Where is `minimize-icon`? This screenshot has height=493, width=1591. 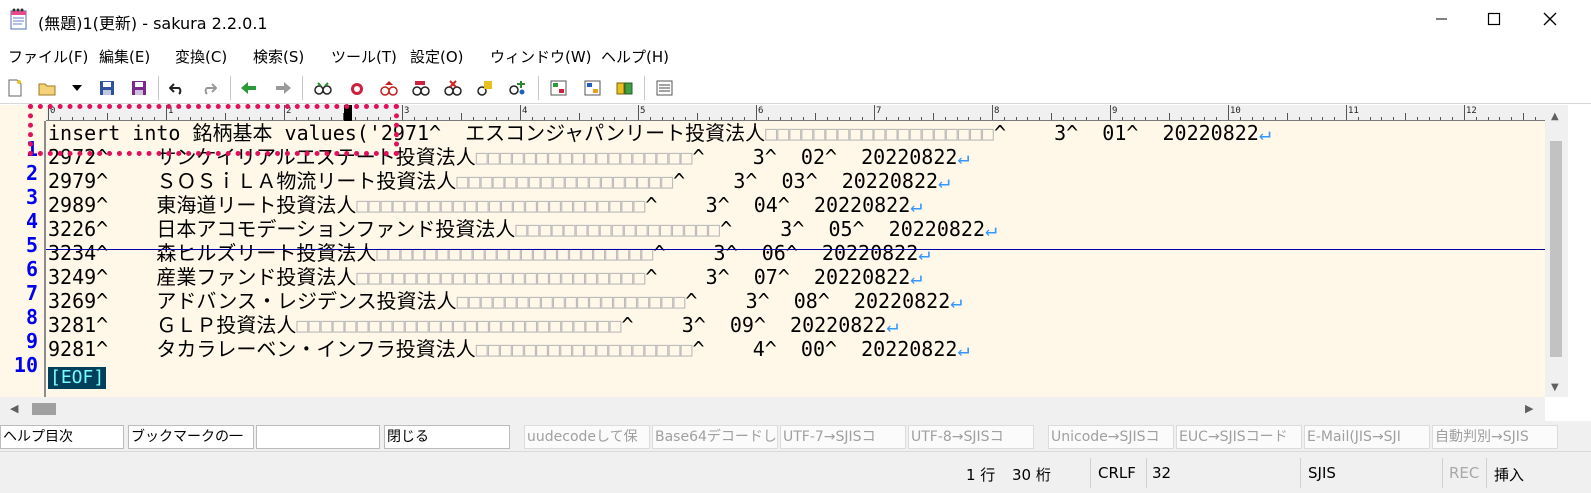 minimize-icon is located at coordinates (1441, 19).